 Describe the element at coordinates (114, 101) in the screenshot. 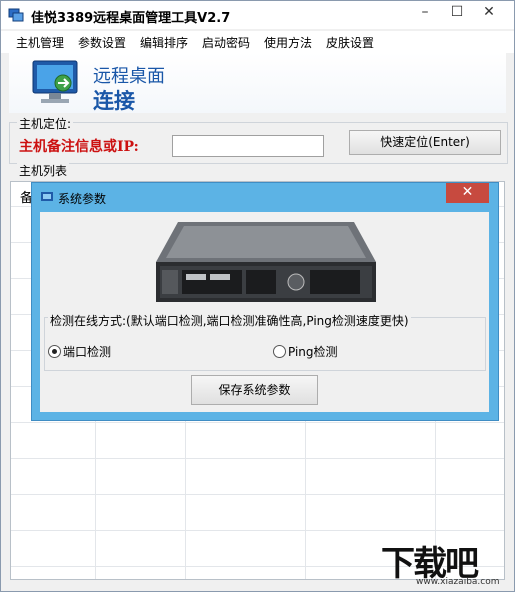

I see `banner-title-line2: 连接` at that location.